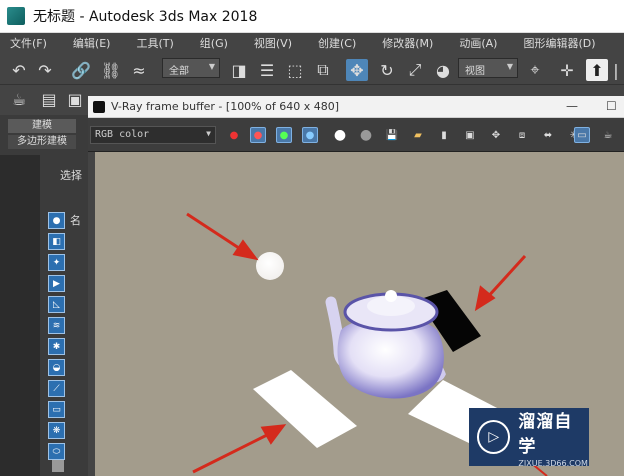  I want to click on menu-file: 文件(F), so click(28, 43).